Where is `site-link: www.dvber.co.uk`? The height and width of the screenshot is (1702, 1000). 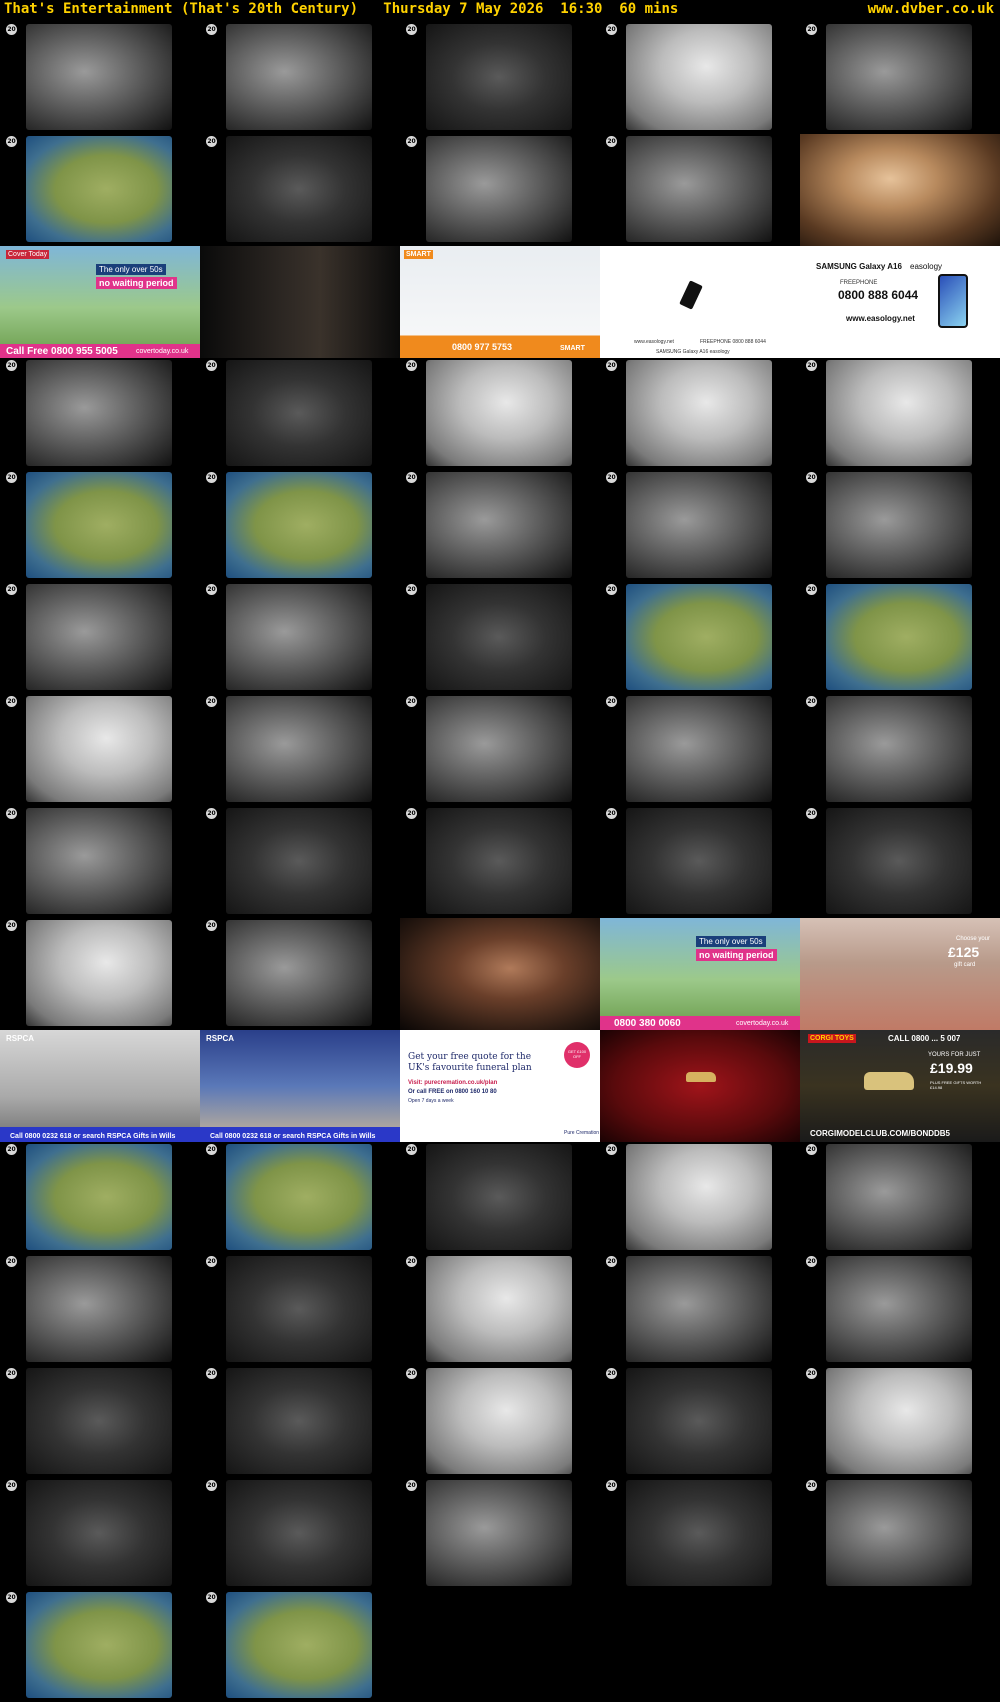
site-link: www.dvber.co.uk is located at coordinates (931, 9).